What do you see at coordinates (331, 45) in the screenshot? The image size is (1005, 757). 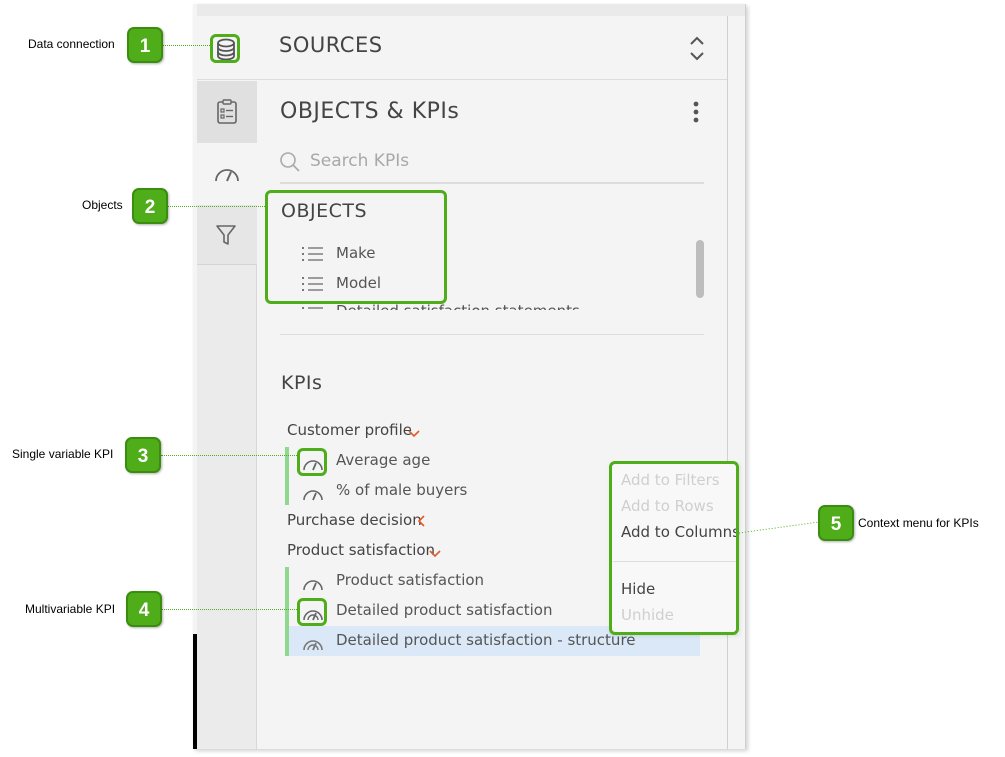 I see `sources-title: SOURCES` at bounding box center [331, 45].